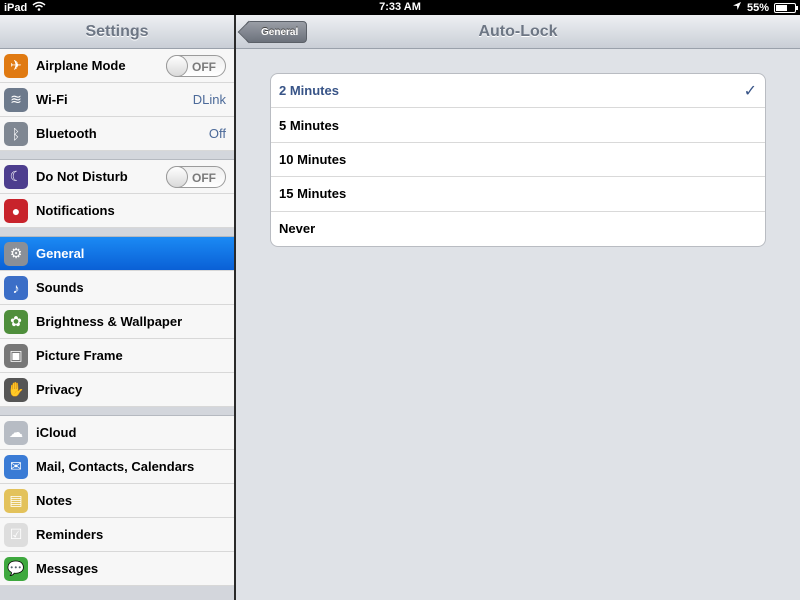 The height and width of the screenshot is (600, 800). Describe the element at coordinates (75, 210) in the screenshot. I see `settings-item-label: Notifications` at that location.